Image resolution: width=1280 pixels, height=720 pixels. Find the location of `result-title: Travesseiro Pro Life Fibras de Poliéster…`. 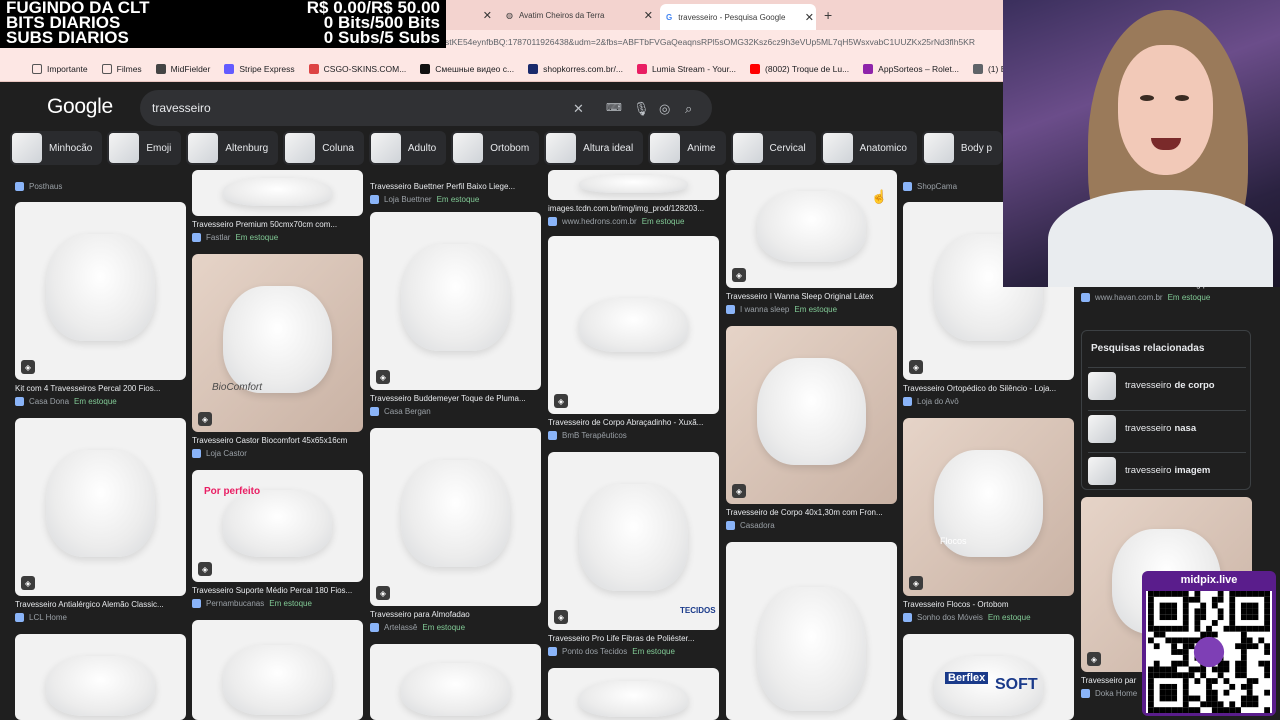

result-title: Travesseiro Pro Life Fibras de Poliéster… is located at coordinates (633, 638).